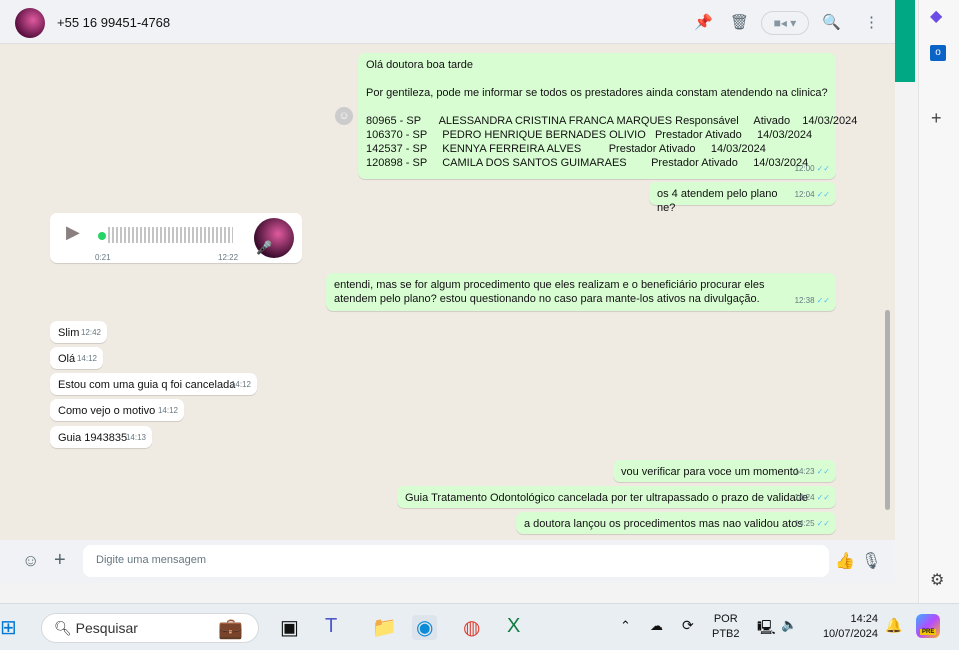  I want to click on onedrive-icon: ☁, so click(656, 626).